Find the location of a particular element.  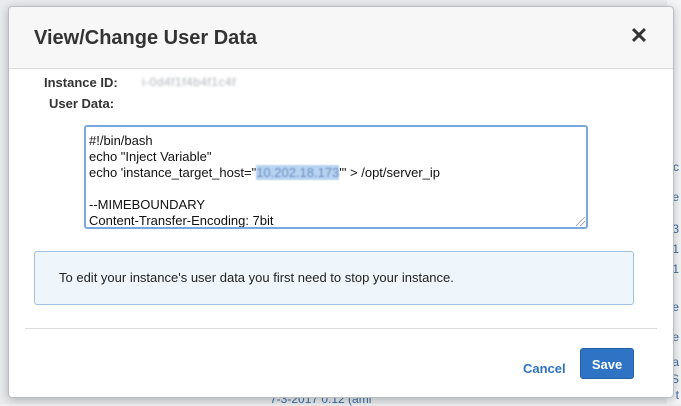

dialog-title: View/Change User Data is located at coordinates (146, 38).